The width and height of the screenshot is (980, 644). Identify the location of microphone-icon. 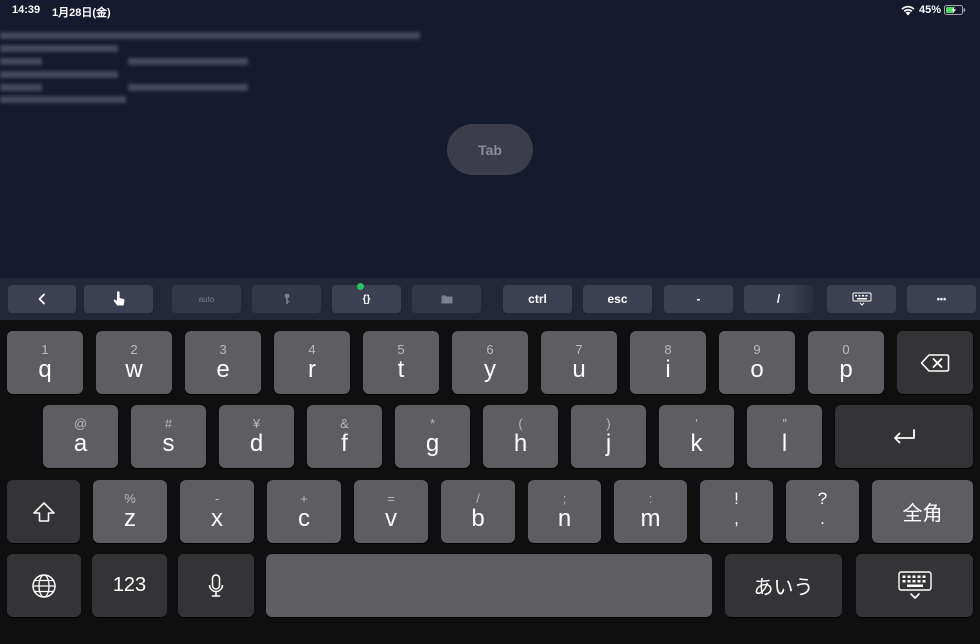
(216, 585).